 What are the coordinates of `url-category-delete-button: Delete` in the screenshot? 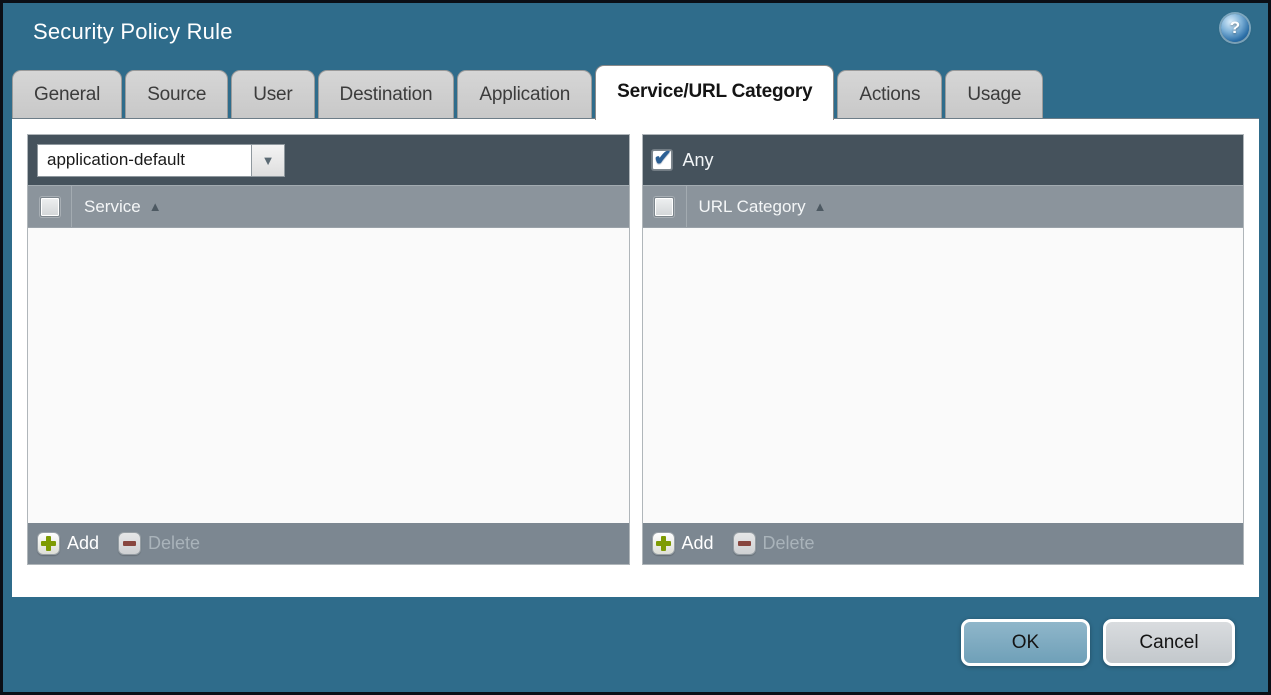 It's located at (773, 543).